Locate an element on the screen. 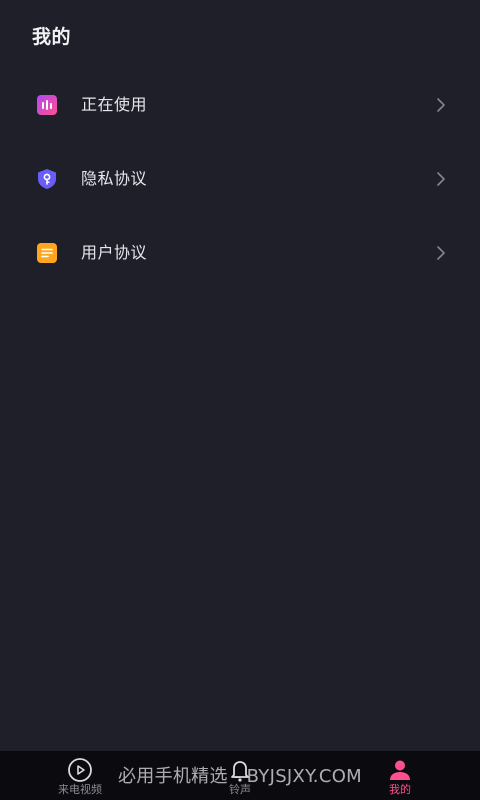 The image size is (480, 800). menu-item-label: 用户协议 is located at coordinates (114, 252).